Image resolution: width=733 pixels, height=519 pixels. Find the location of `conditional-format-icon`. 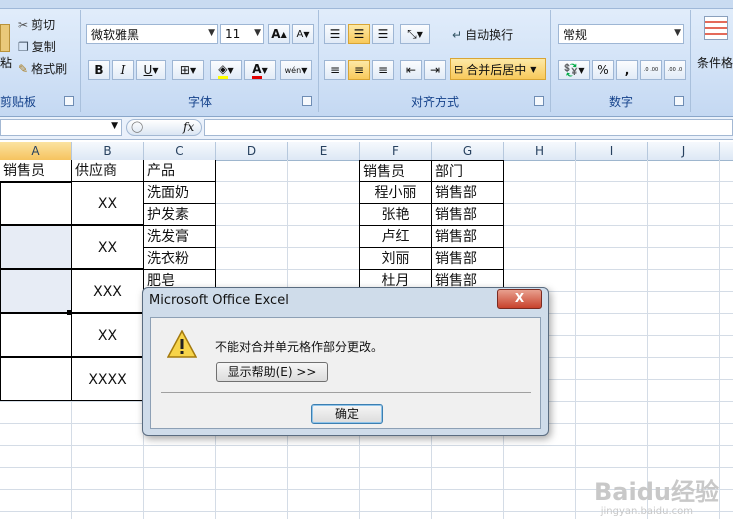

conditional-format-icon is located at coordinates (716, 28).